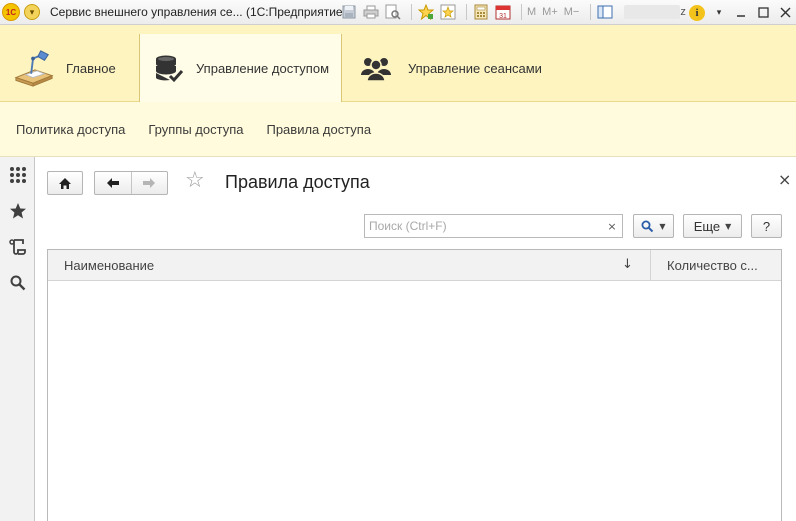  Describe the element at coordinates (17, 339) in the screenshot. I see `left-toolbar` at that location.